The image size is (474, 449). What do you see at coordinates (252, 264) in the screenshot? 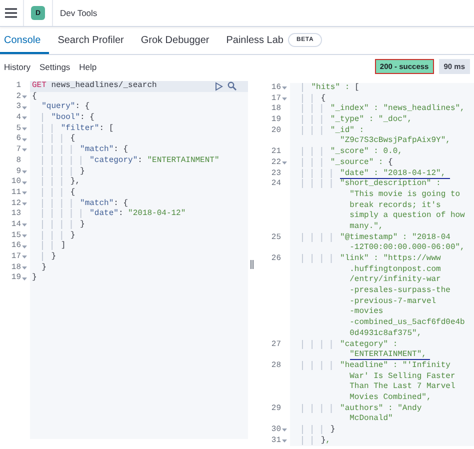
I see `resize-handle` at bounding box center [252, 264].